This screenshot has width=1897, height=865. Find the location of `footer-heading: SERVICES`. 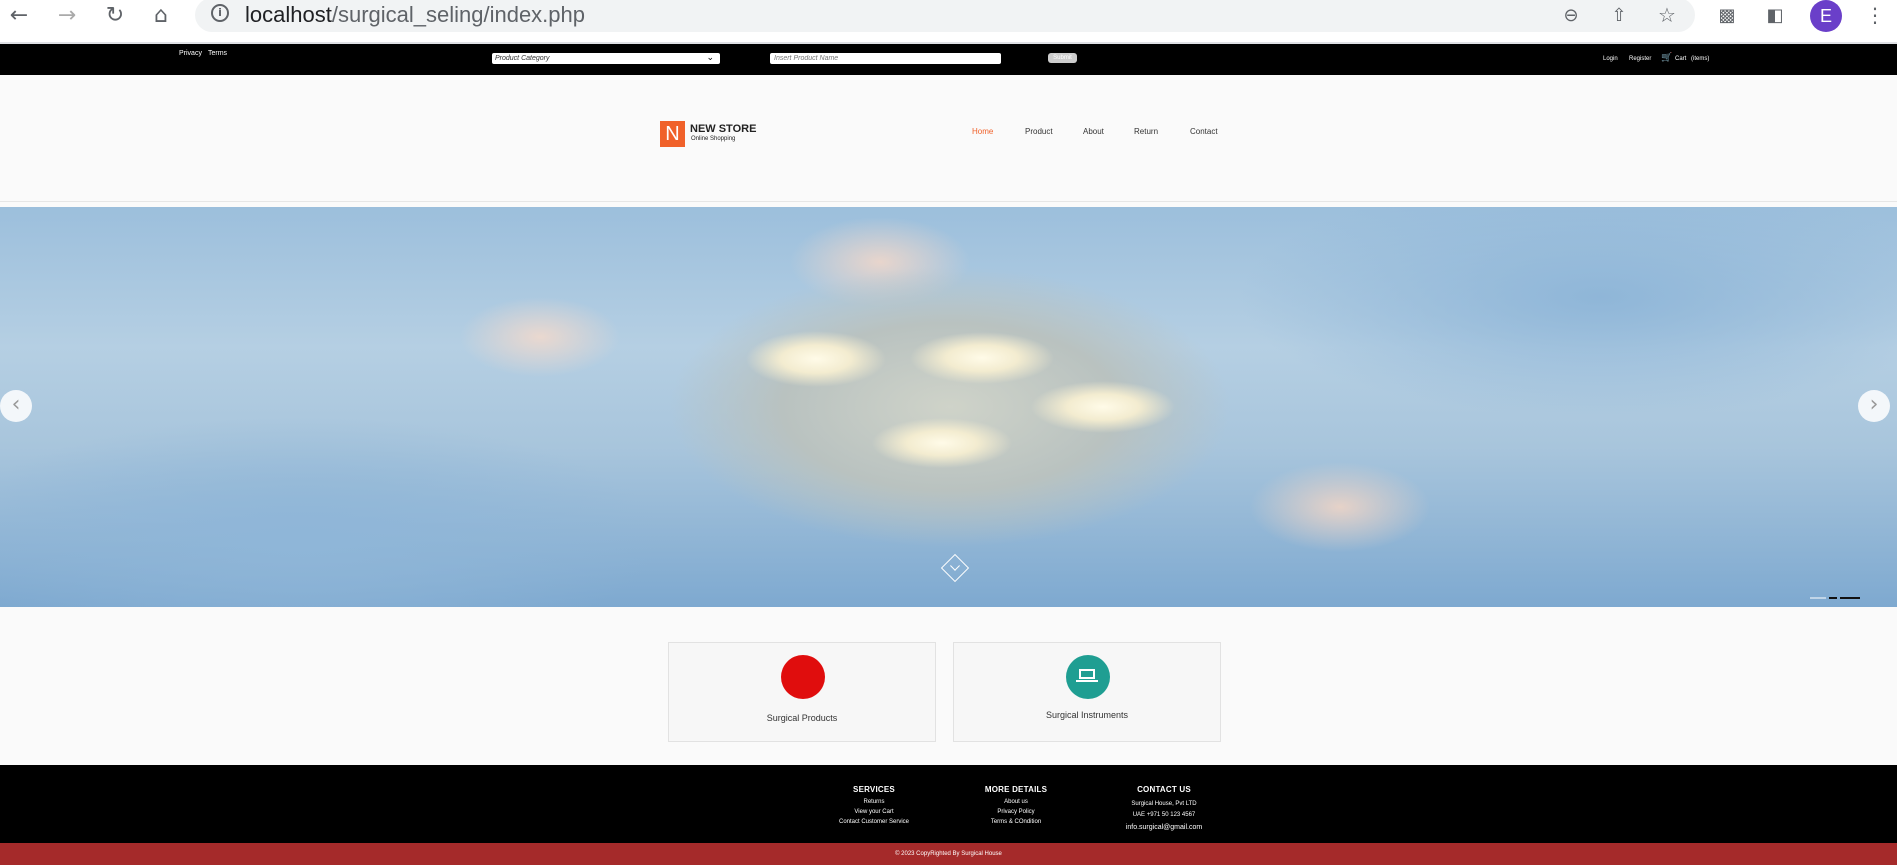

footer-heading: SERVICES is located at coordinates (874, 789).